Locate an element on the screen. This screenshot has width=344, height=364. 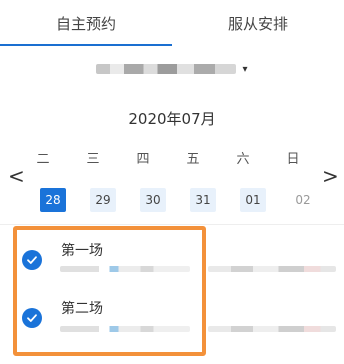
tab-assigned: 服从安排 is located at coordinates (258, 23).